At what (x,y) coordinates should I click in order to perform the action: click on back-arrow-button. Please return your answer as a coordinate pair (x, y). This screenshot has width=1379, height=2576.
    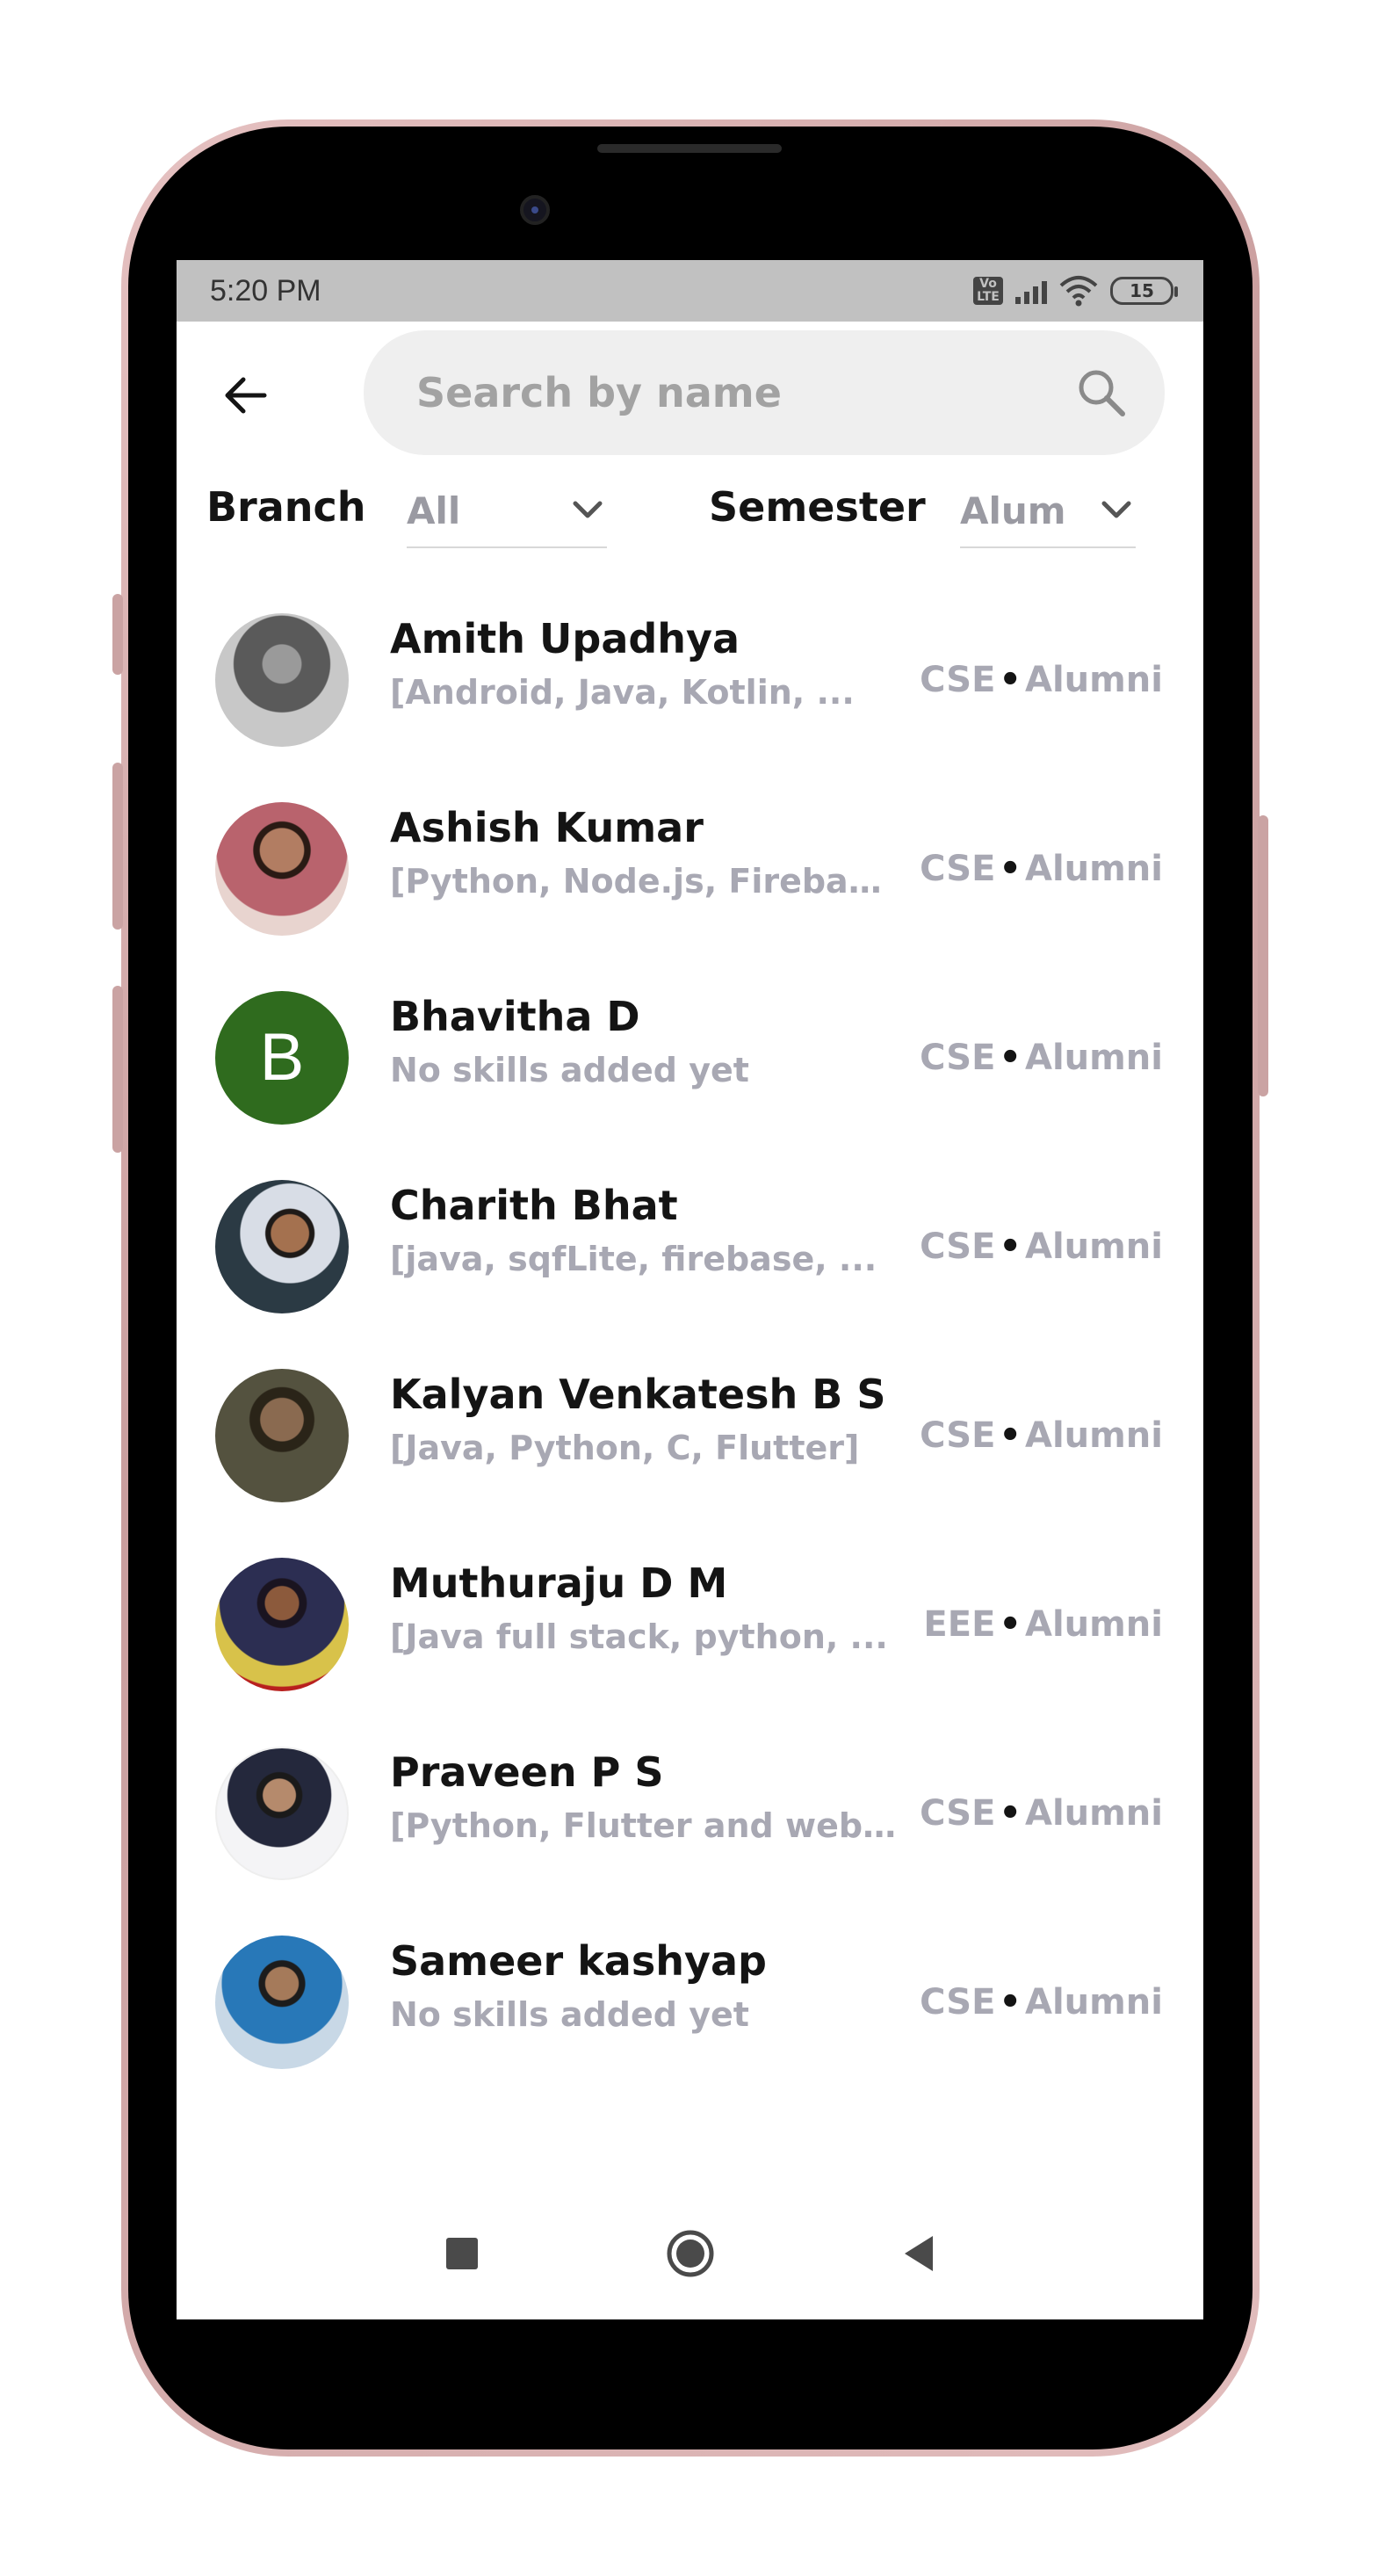
    Looking at the image, I should click on (245, 395).